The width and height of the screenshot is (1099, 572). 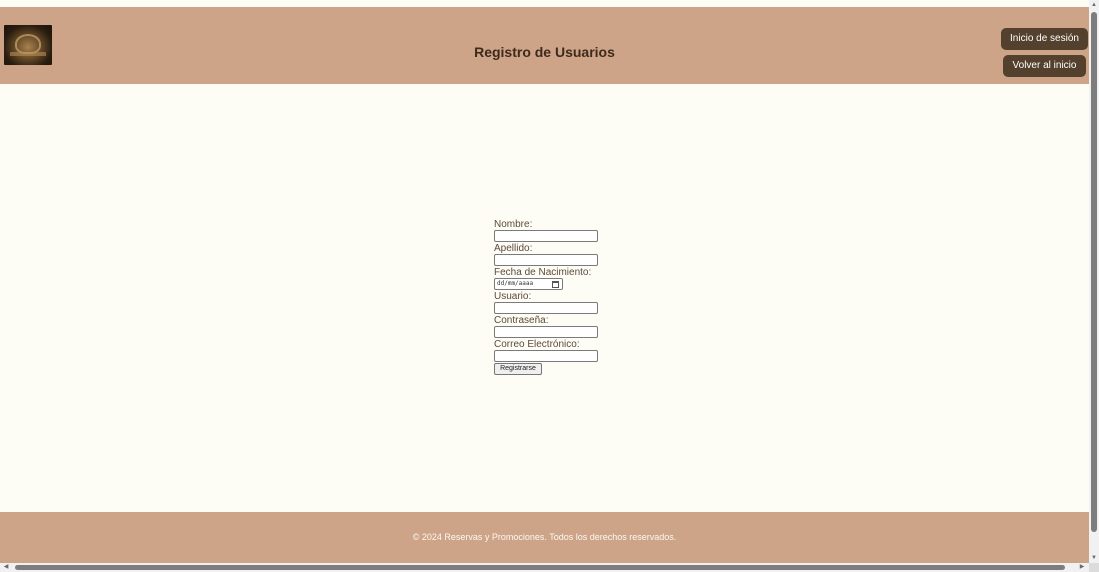 What do you see at coordinates (513, 248) in the screenshot?
I see `apellido-label: Apellido:` at bounding box center [513, 248].